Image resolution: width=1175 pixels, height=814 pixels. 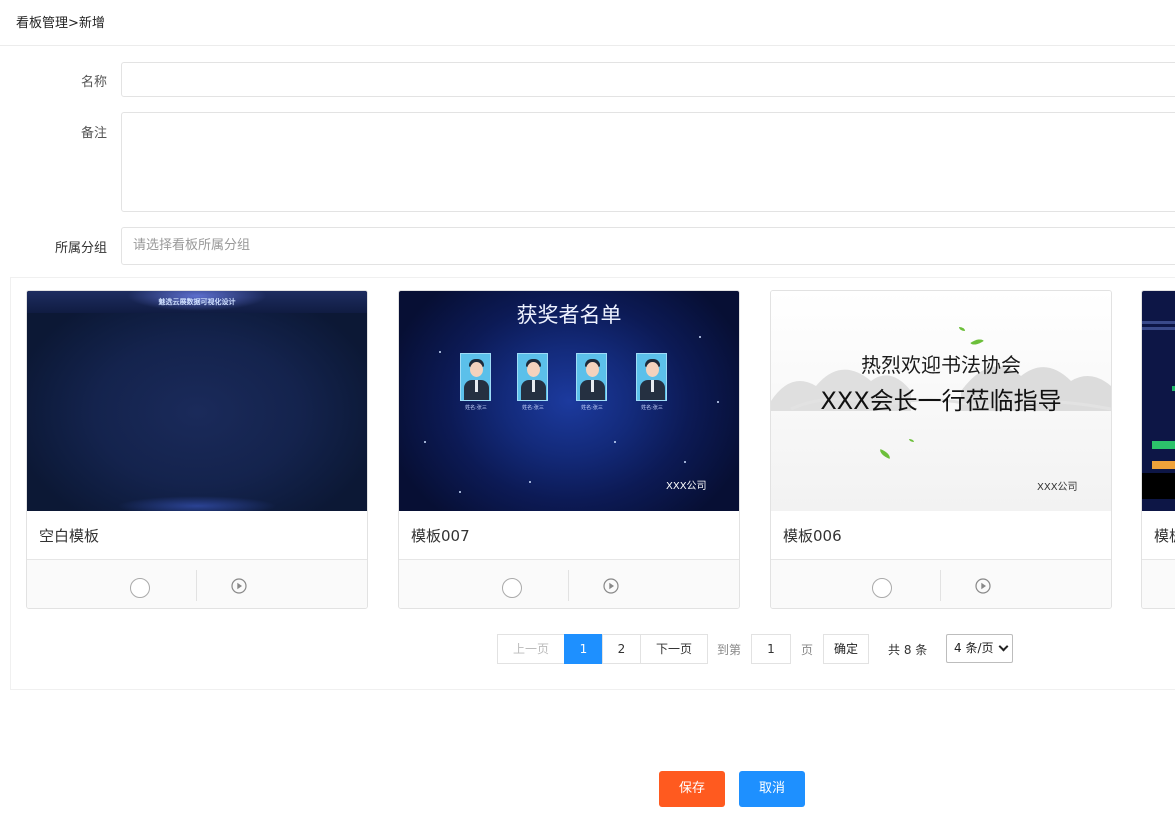 I want to click on name-row: 名称, so click(x=587, y=80).